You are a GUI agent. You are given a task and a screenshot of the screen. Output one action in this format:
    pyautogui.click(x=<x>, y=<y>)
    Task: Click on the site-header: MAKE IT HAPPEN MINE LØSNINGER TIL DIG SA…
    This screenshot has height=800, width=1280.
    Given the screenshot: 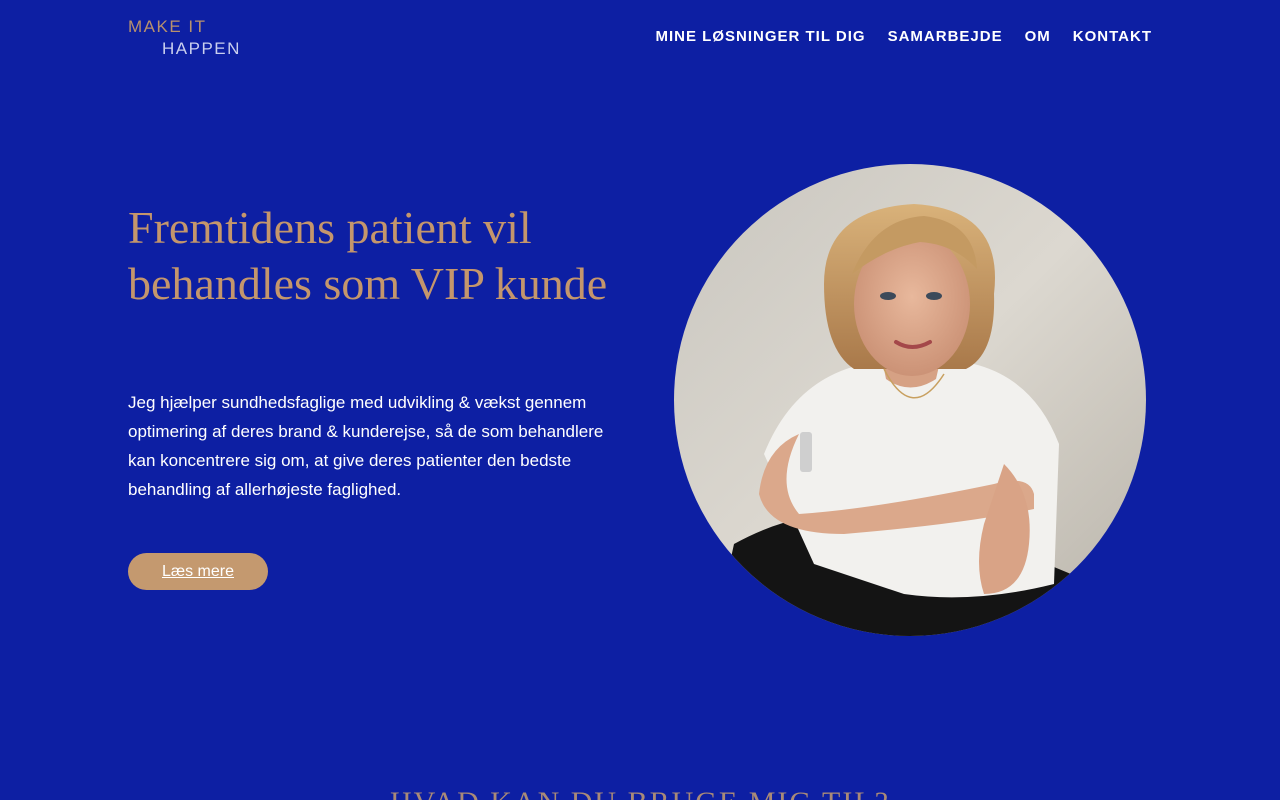 What is the action you would take?
    pyautogui.click(x=640, y=38)
    